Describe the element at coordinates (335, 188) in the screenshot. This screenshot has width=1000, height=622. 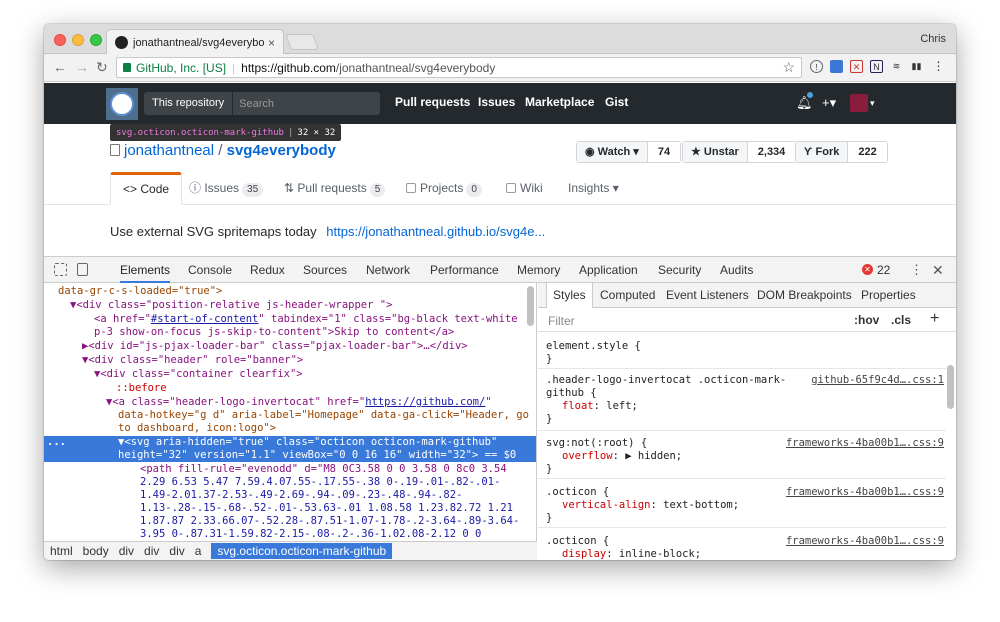
I see `tab-pull-requests: ⇅ Pull requests 5` at that location.